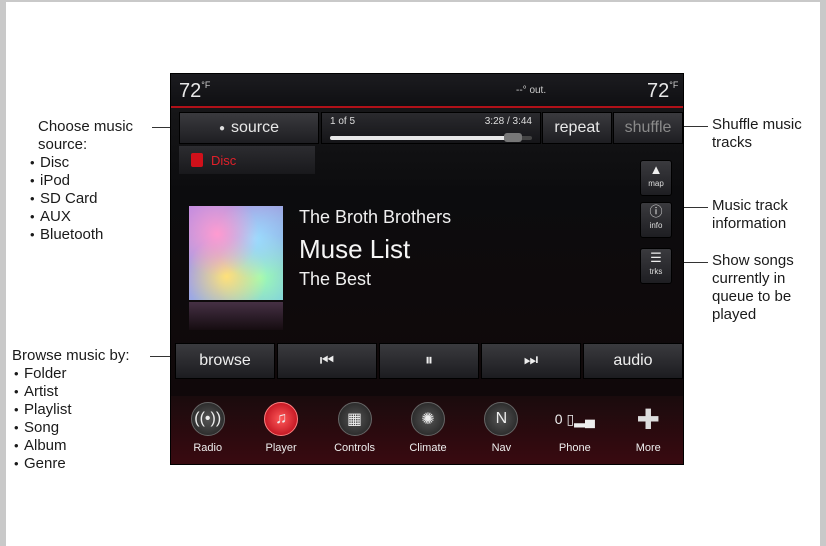 The height and width of the screenshot is (546, 826). What do you see at coordinates (93, 163) in the screenshot?
I see `annotation-source-item: Disc` at bounding box center [93, 163].